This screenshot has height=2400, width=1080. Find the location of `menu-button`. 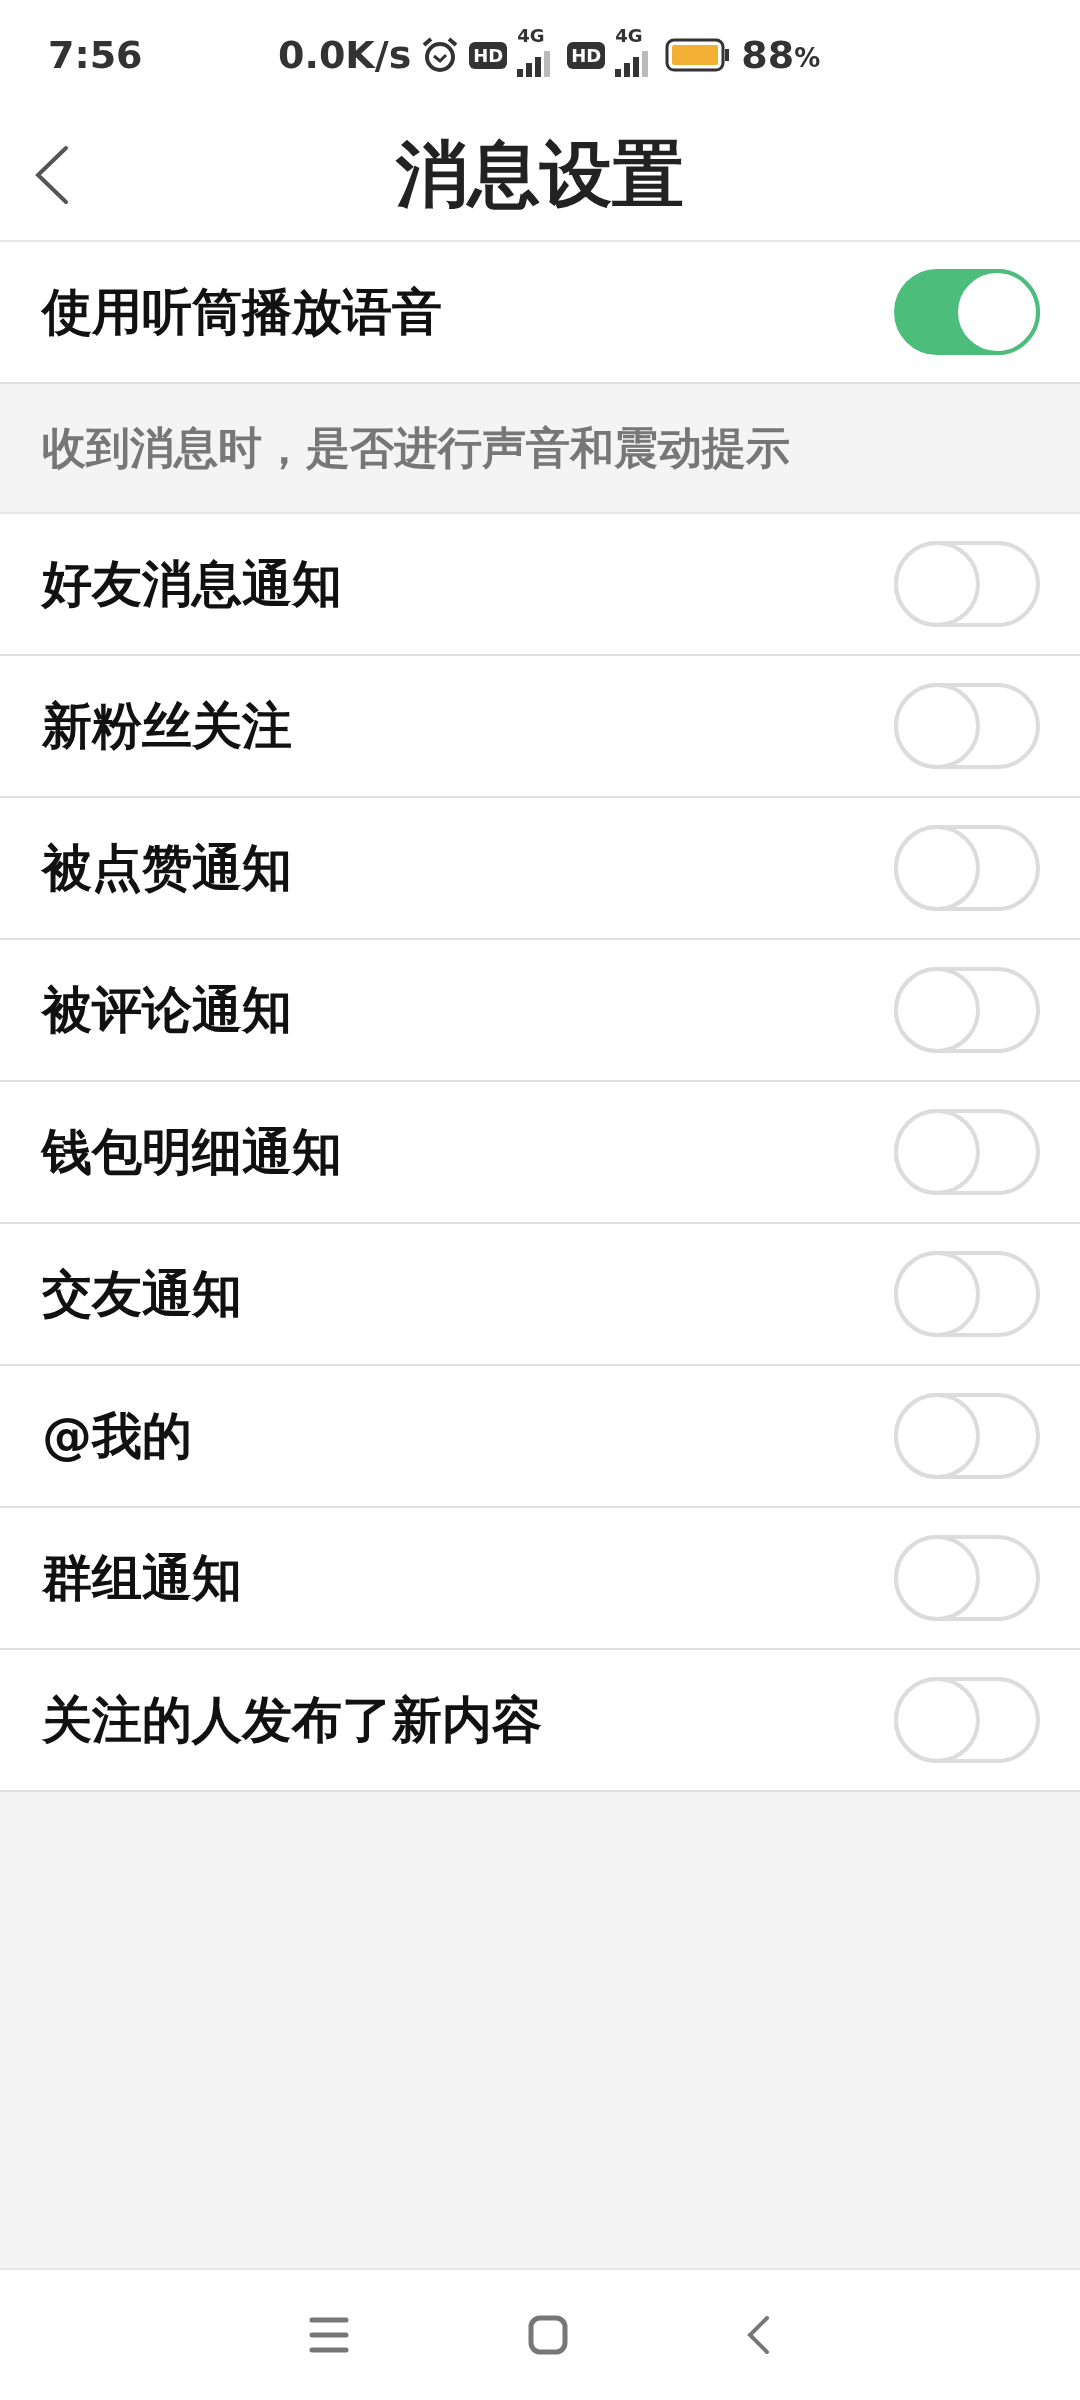

menu-button is located at coordinates (329, 2335).